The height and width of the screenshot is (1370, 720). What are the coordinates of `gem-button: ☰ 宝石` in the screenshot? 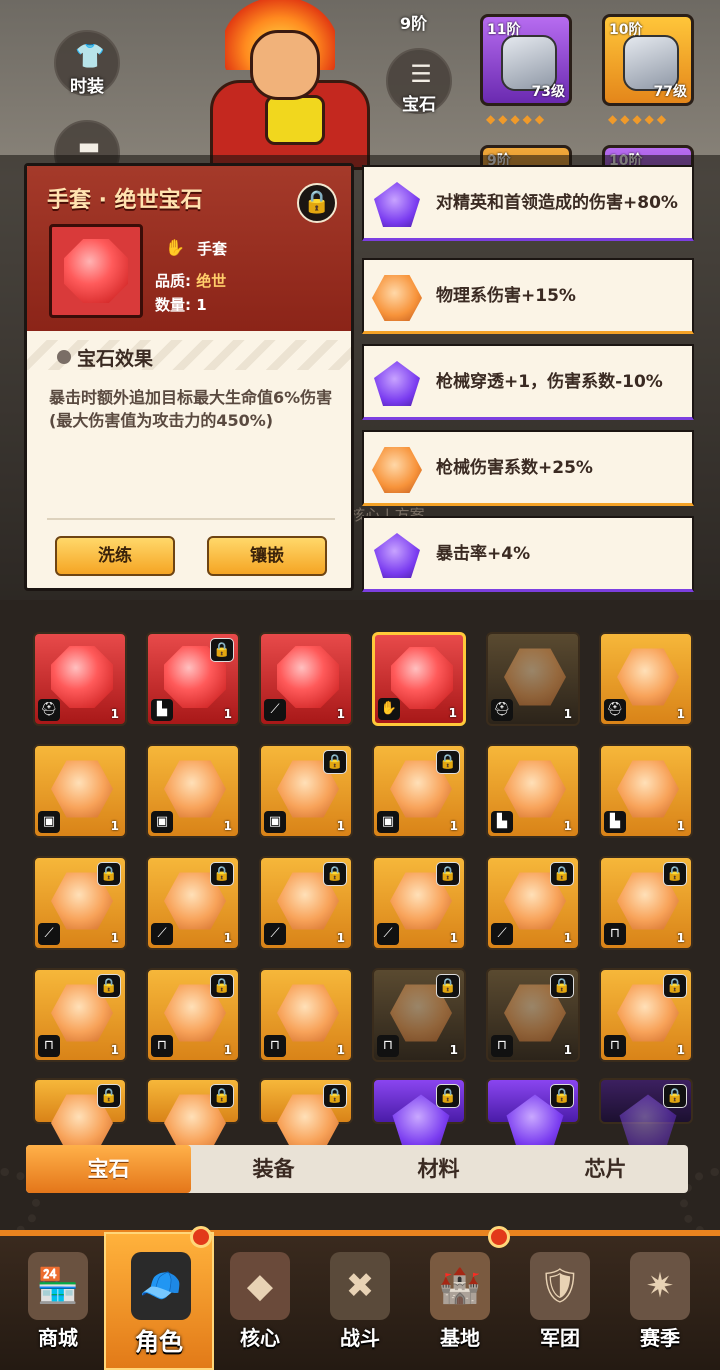 It's located at (419, 81).